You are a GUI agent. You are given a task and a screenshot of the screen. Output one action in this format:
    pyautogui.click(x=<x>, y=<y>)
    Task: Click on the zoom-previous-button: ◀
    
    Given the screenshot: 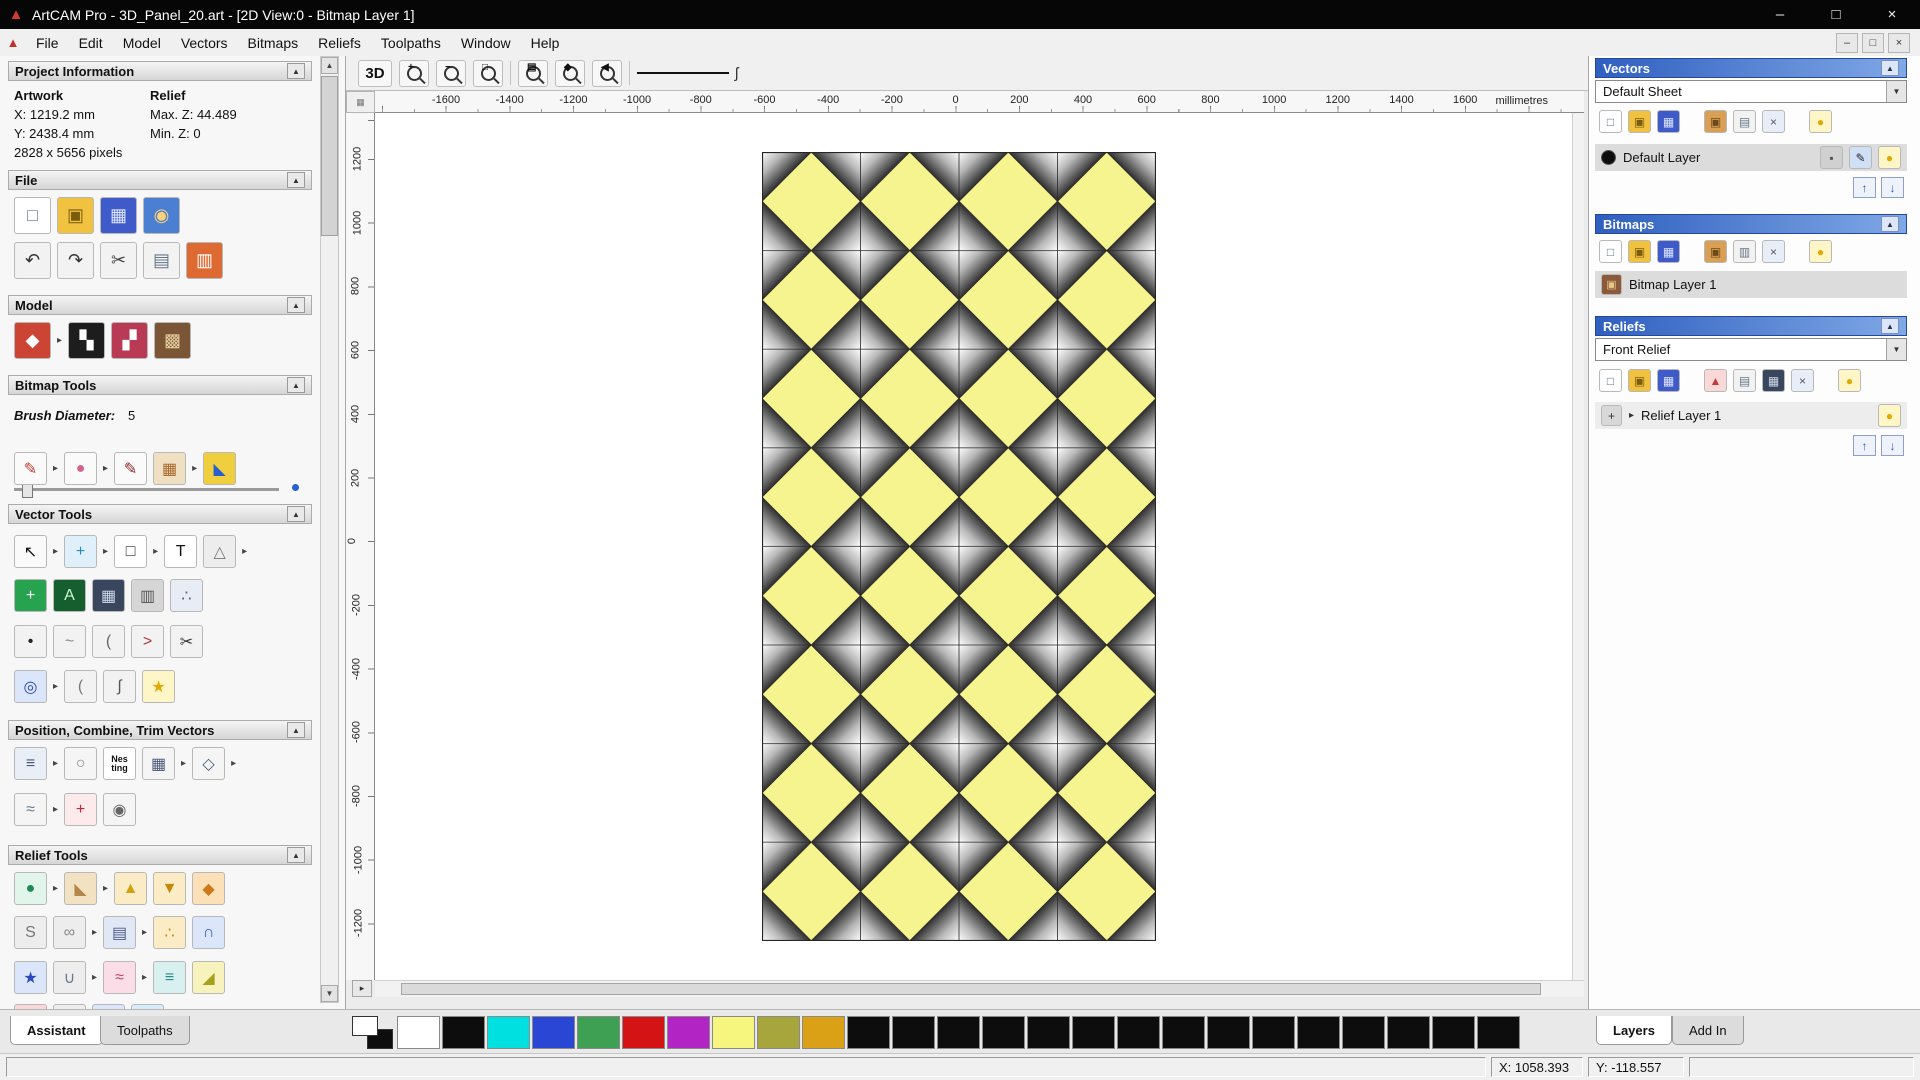 What is the action you would take?
    pyautogui.click(x=607, y=73)
    